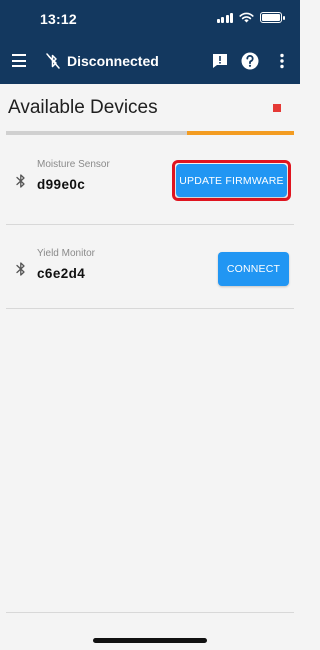  What do you see at coordinates (246, 17) in the screenshot?
I see `wifi-icon` at bounding box center [246, 17].